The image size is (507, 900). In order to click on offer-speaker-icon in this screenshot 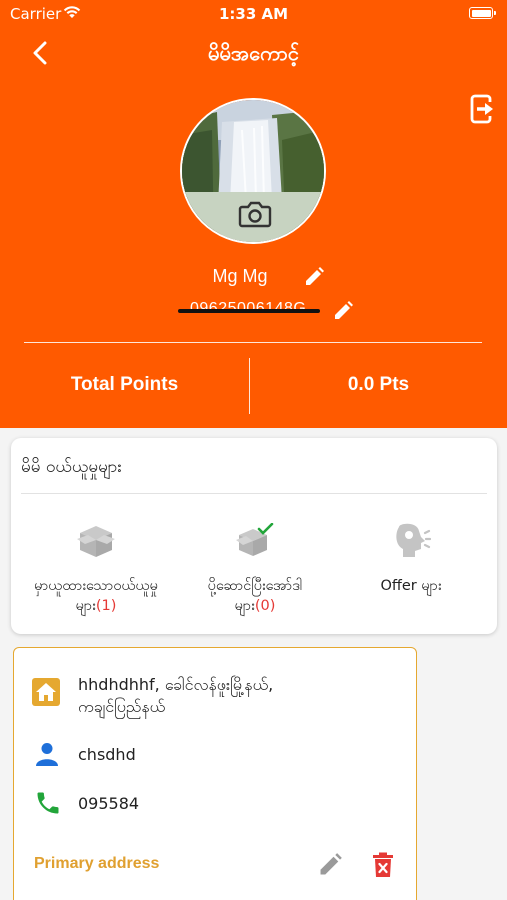, I will do `click(413, 540)`.